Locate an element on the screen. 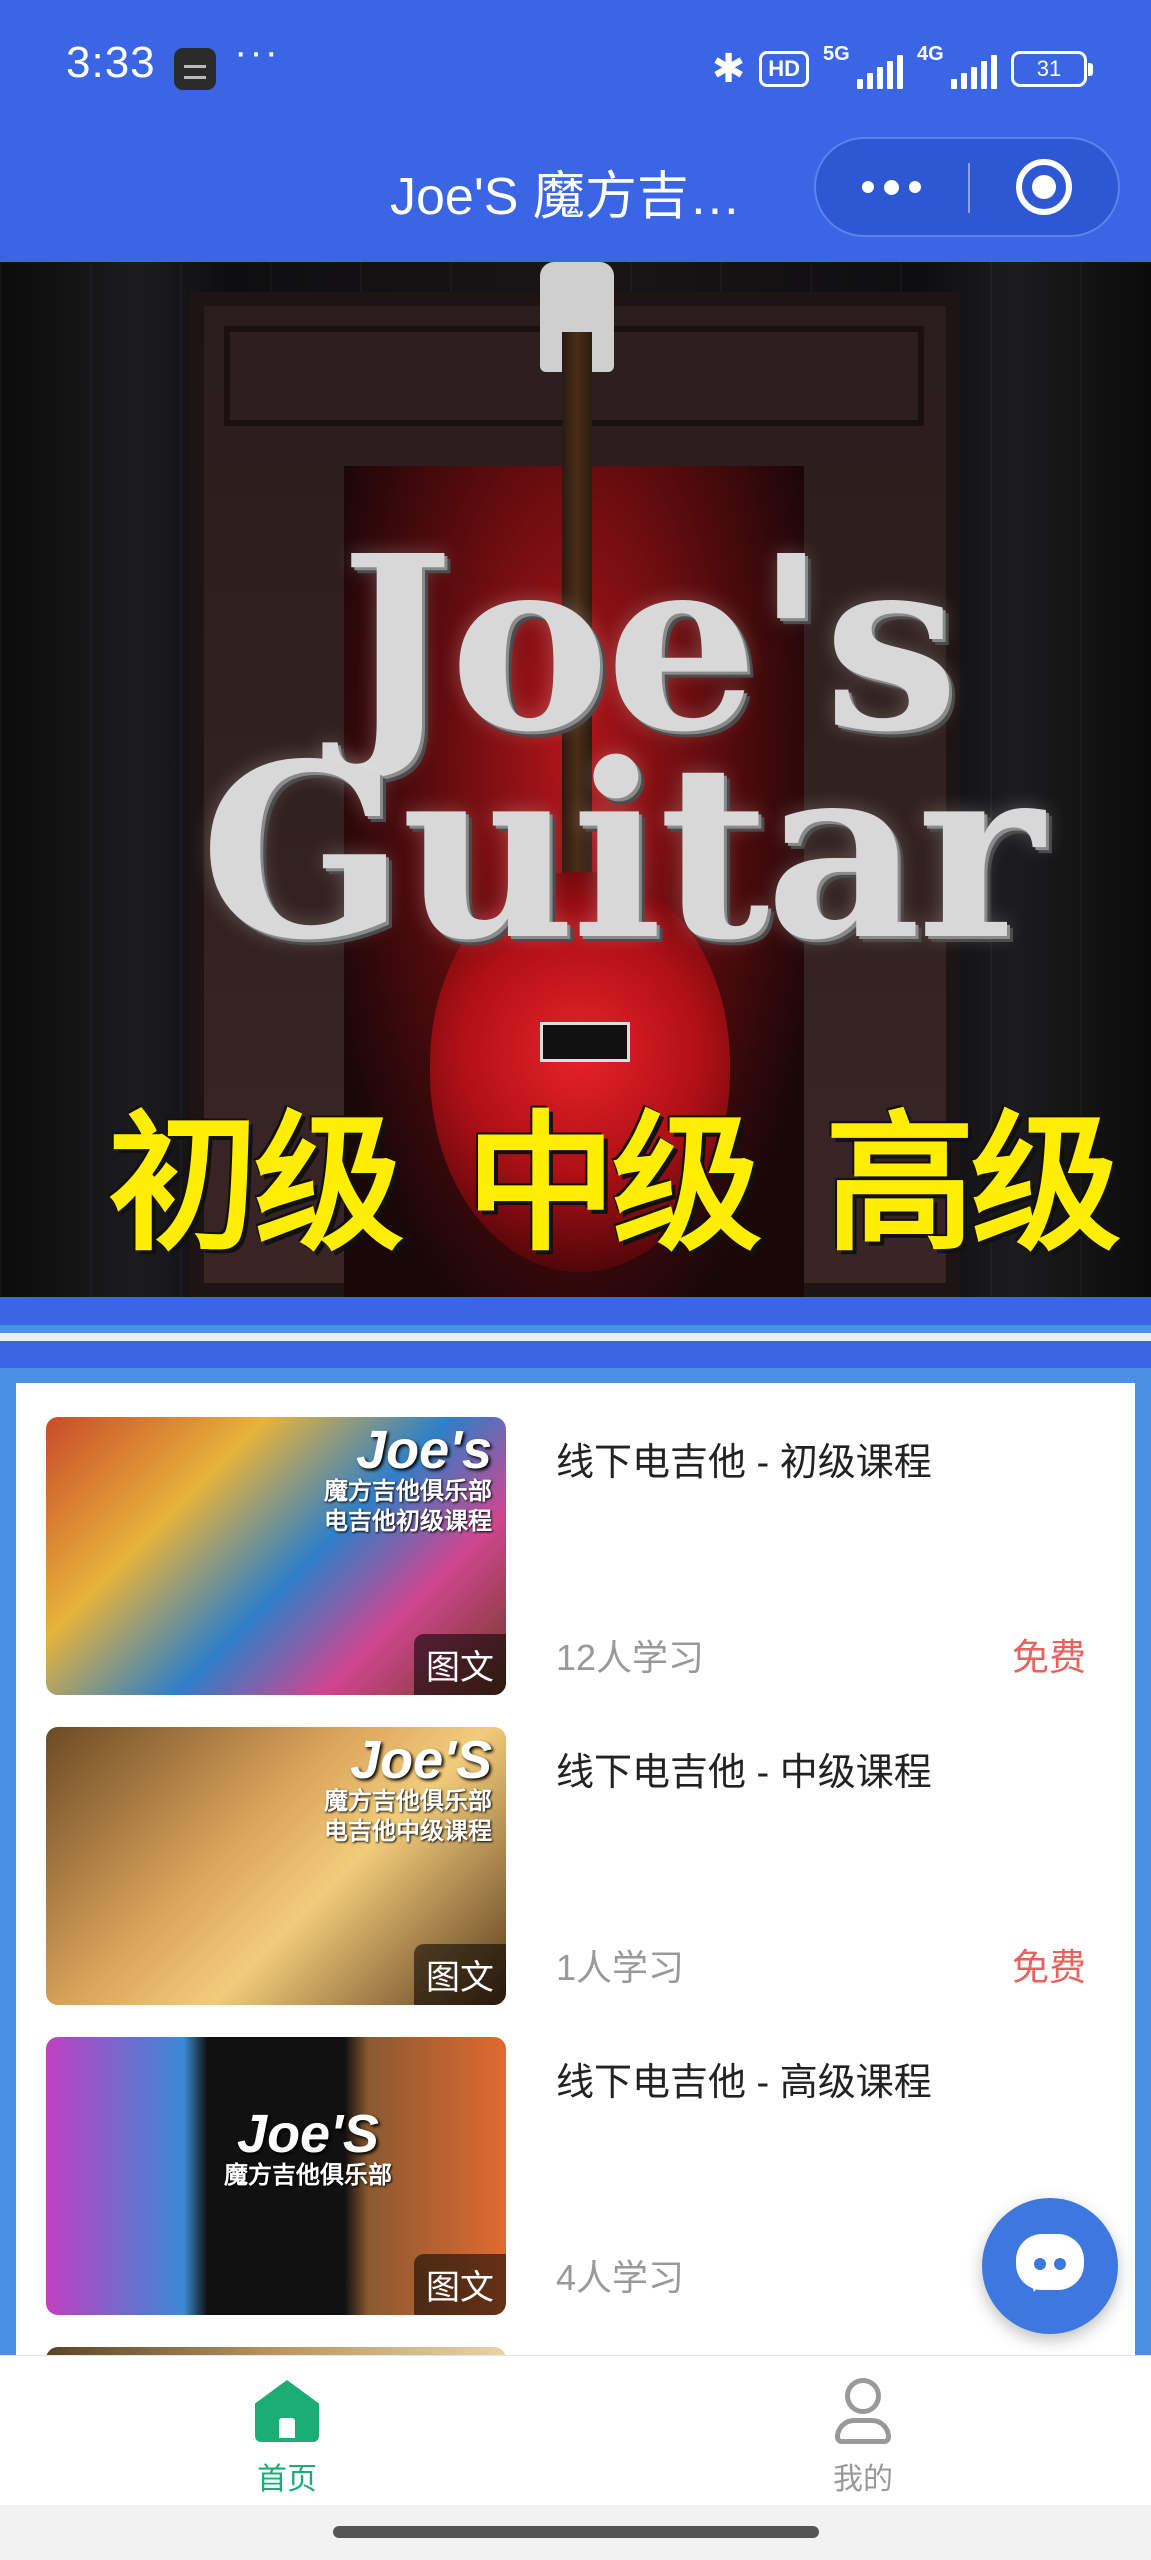 This screenshot has width=1151, height=2560. home-indicator is located at coordinates (576, 2532).